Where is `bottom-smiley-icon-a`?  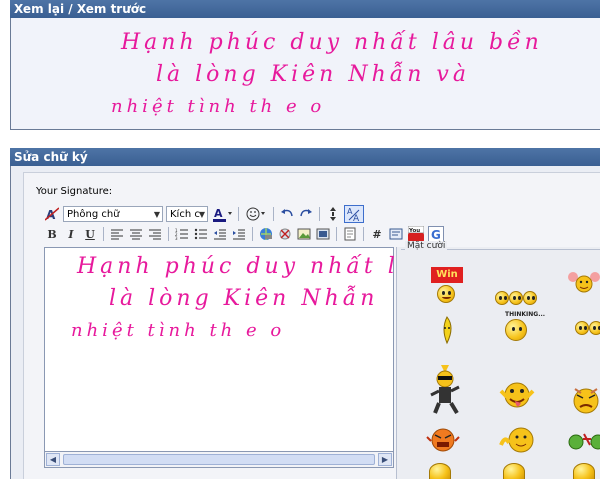 bottom-smiley-icon-a is located at coordinates (440, 471).